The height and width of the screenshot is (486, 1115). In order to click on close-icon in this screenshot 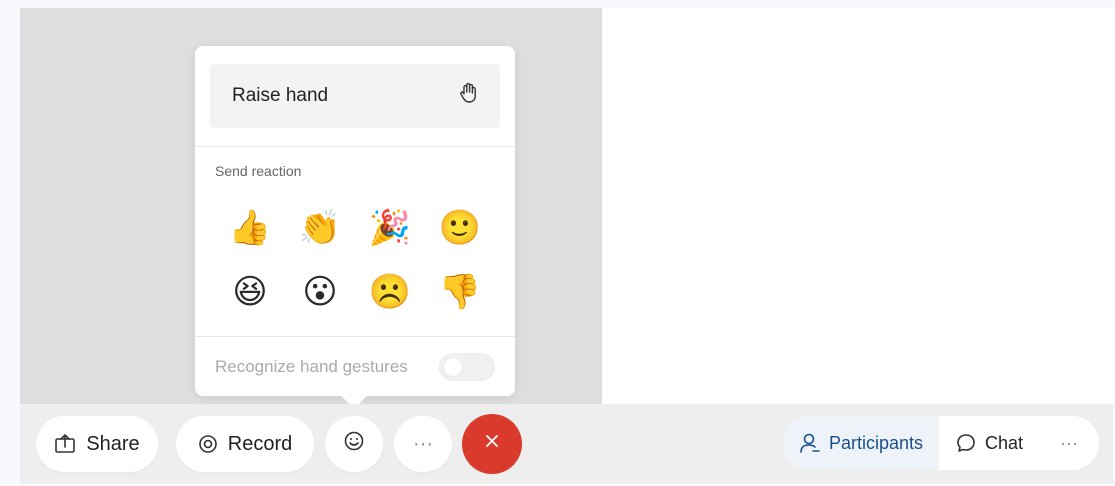, I will do `click(492, 444)`.